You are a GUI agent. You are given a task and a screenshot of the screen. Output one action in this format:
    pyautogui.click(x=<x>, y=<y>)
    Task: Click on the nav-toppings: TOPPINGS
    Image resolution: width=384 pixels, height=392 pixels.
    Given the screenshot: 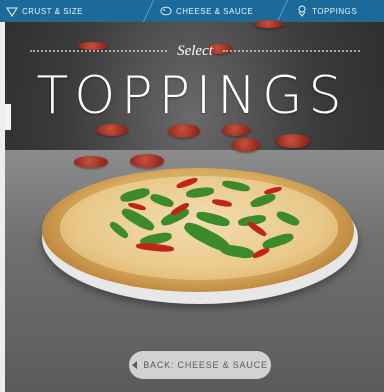 What is the action you would take?
    pyautogui.click(x=326, y=11)
    